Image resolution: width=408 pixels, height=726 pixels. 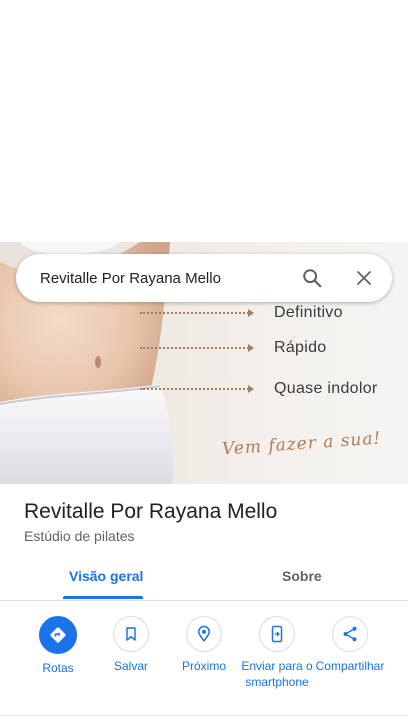 What do you see at coordinates (151, 511) in the screenshot?
I see `place-title: Revitalle Por Rayana Mello` at bounding box center [151, 511].